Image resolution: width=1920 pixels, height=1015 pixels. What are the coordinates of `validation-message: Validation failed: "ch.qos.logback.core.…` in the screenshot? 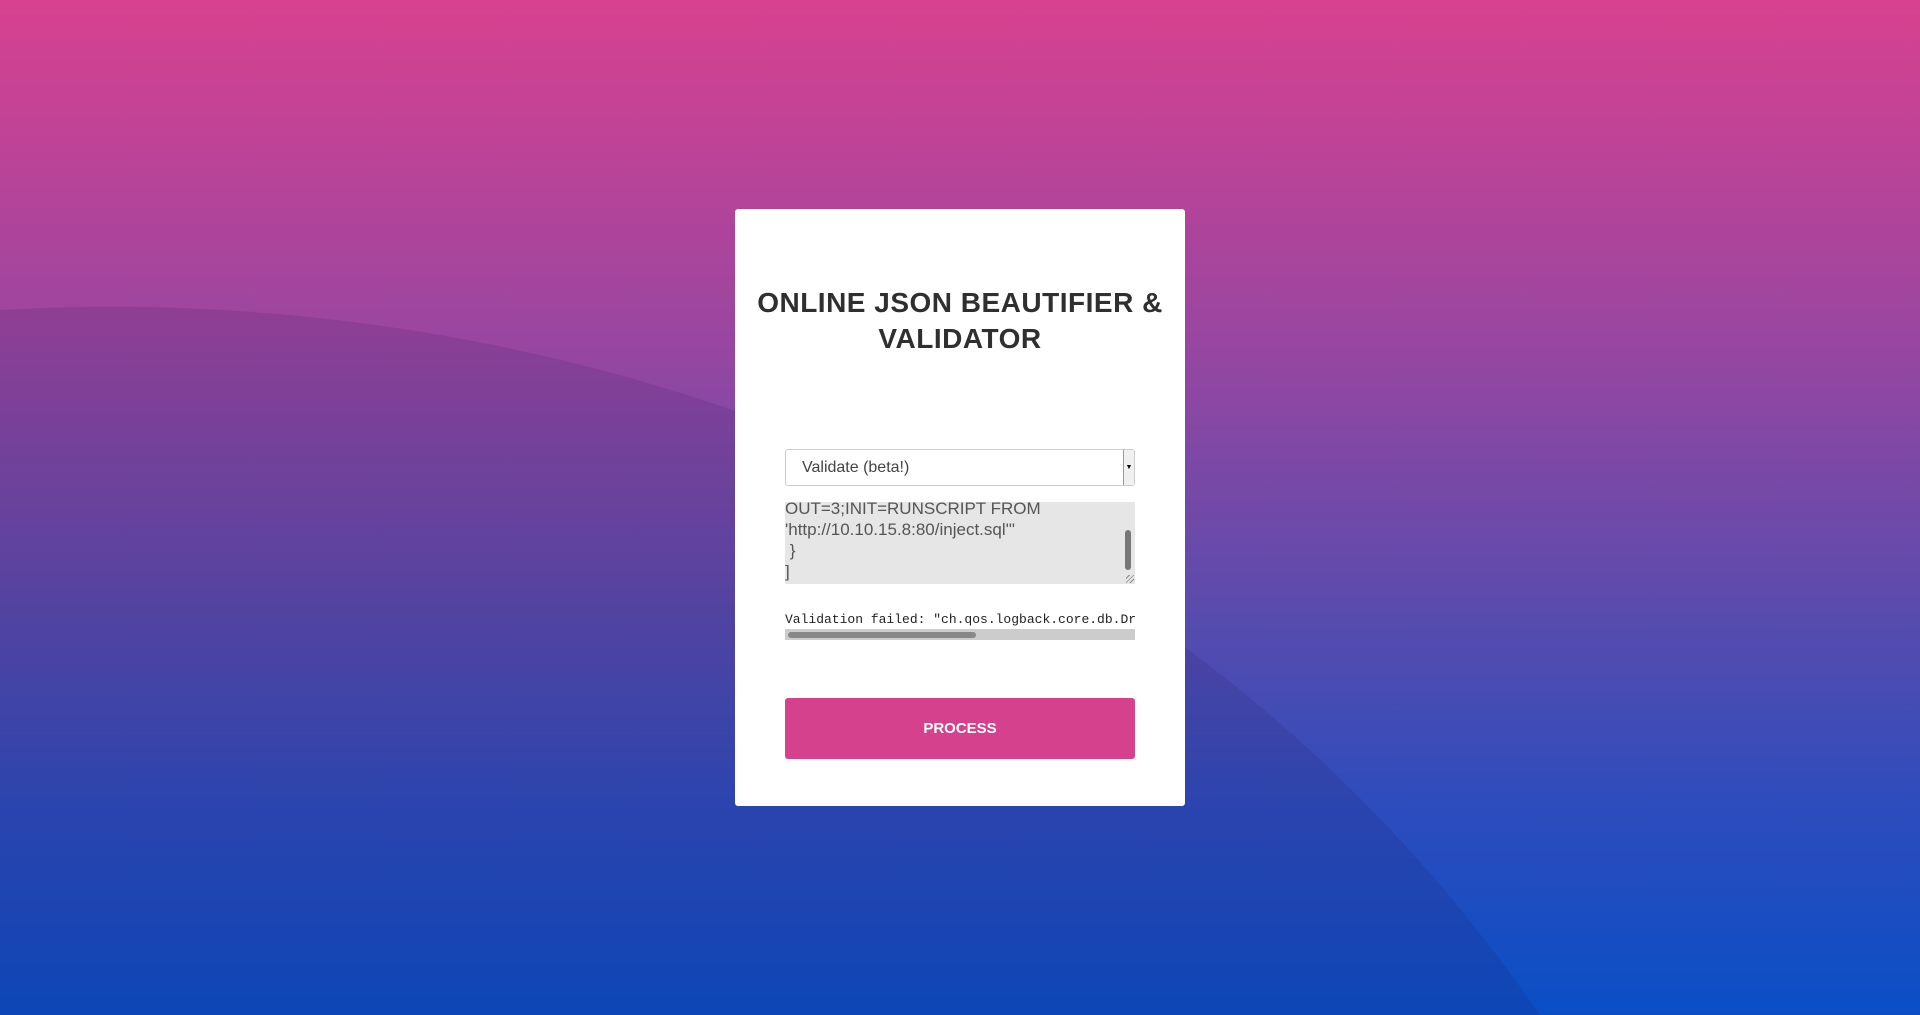 It's located at (960, 619).